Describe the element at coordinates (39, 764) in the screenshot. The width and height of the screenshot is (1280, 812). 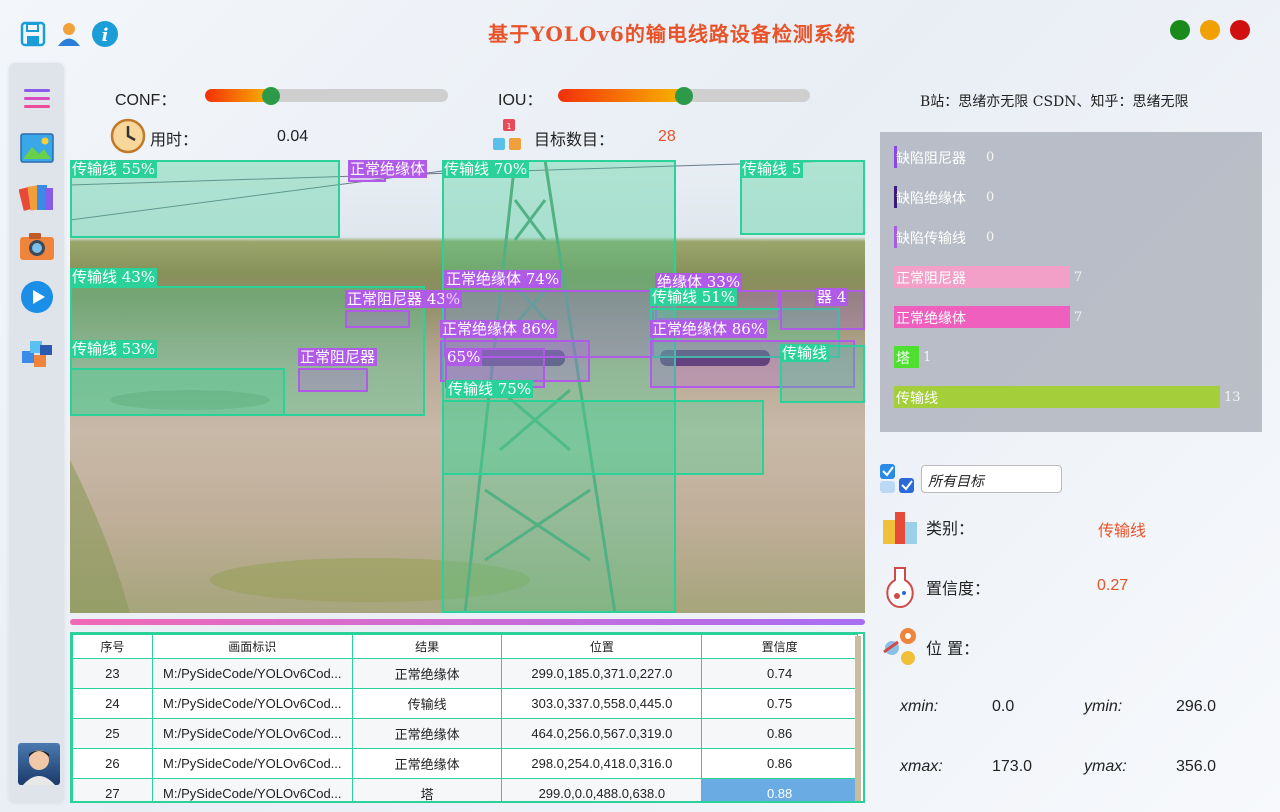
I see `avatar` at that location.